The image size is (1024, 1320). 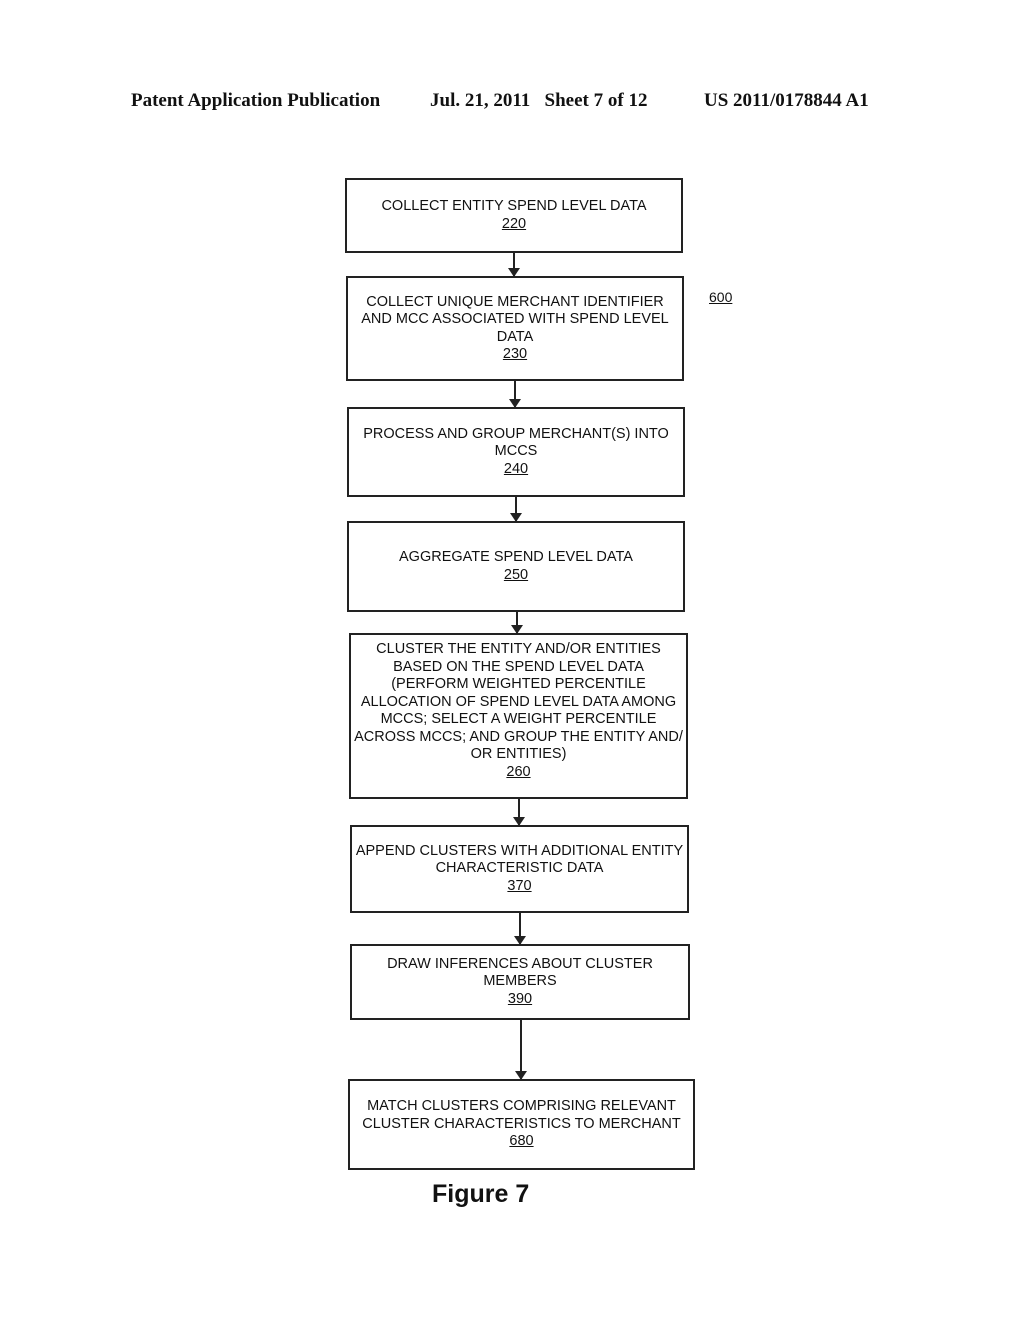 I want to click on header-date-sheet: Jul. 21, 2011 Sheet 7 of 12, so click(x=539, y=100).